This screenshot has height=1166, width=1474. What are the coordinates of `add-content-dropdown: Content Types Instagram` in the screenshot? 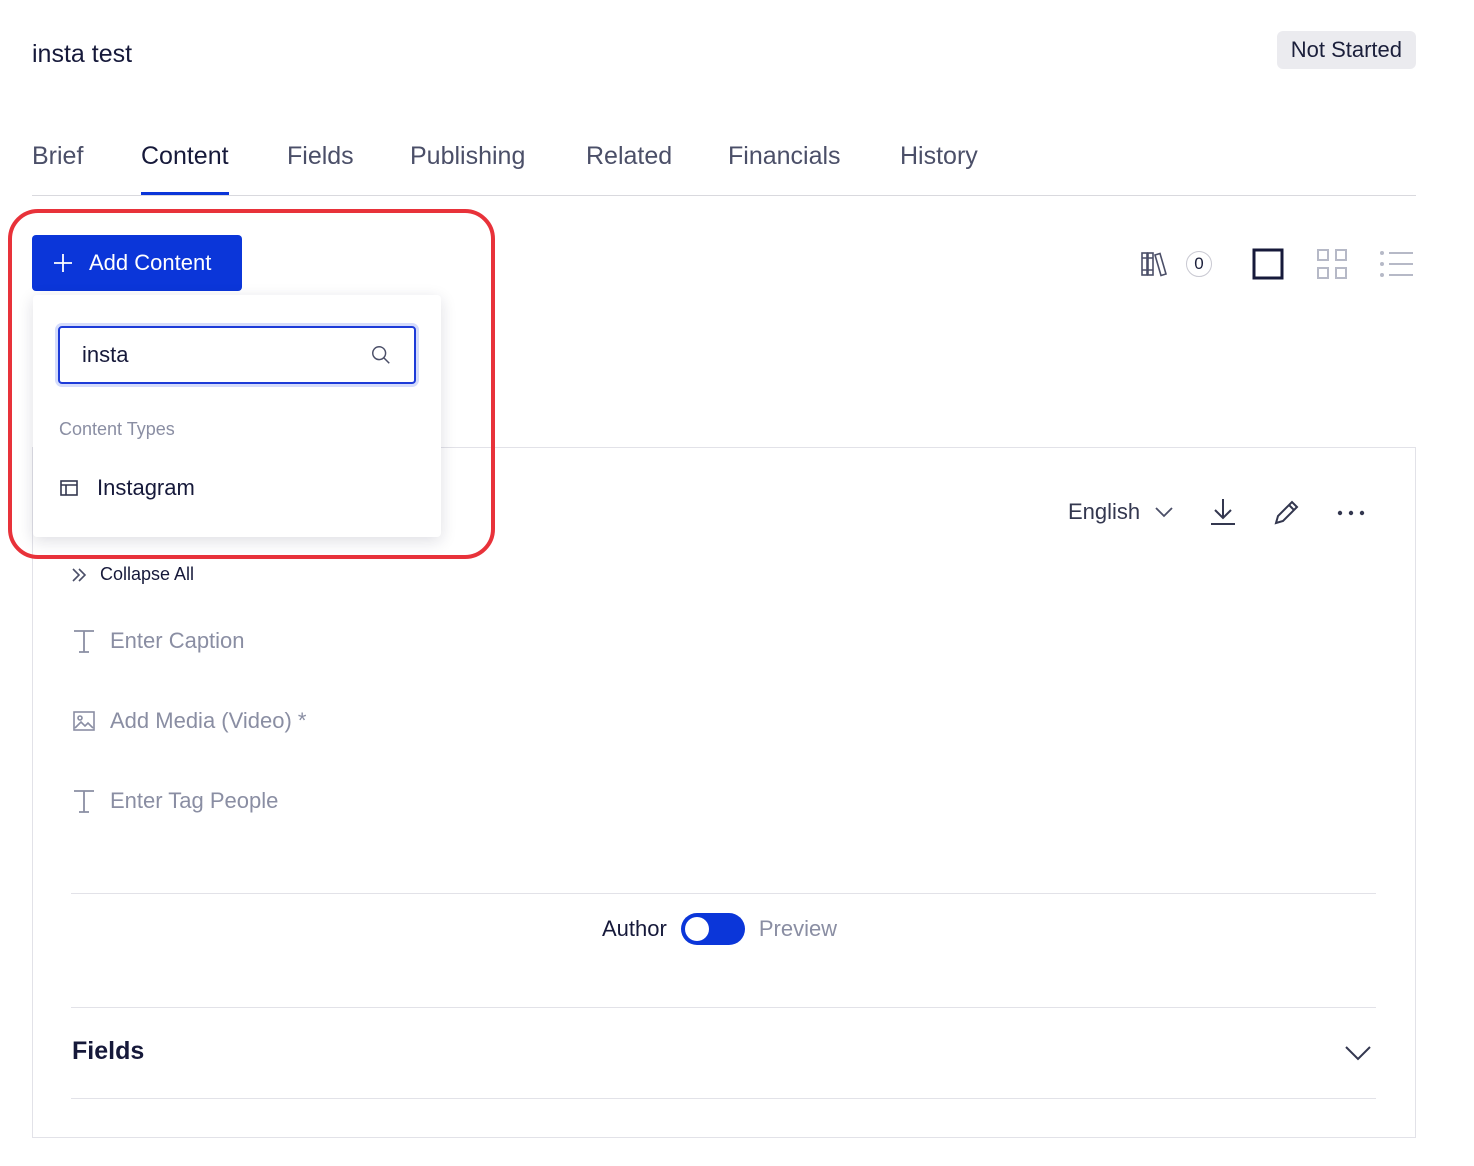 It's located at (237, 416).